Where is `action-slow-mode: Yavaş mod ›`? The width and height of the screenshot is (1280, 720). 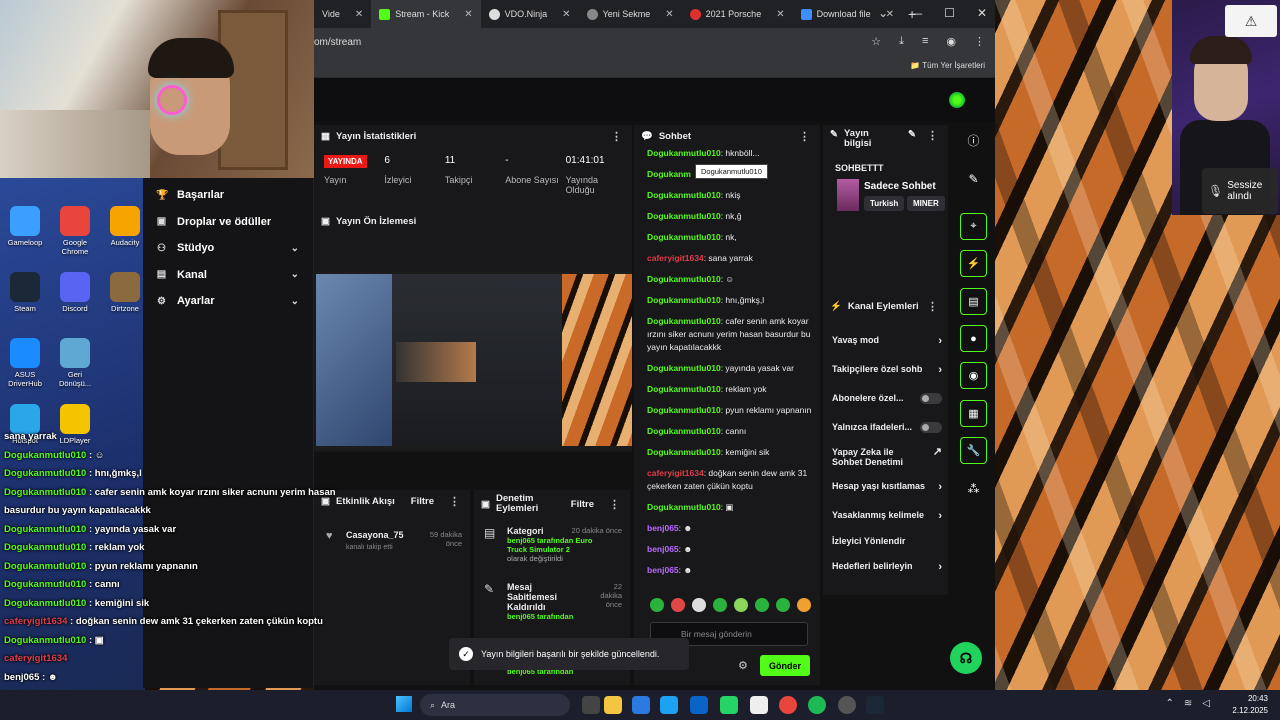
action-slow-mode: Yavaş mod › is located at coordinates (887, 341).